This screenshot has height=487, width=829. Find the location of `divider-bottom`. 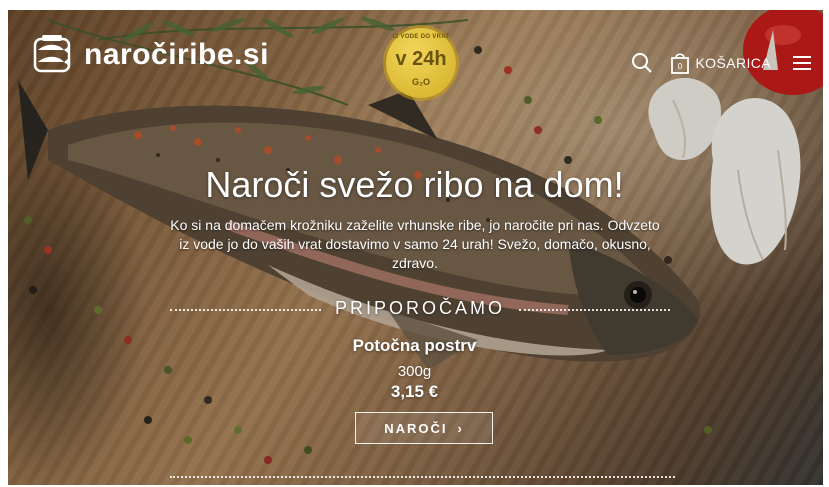

divider-bottom is located at coordinates (422, 477).